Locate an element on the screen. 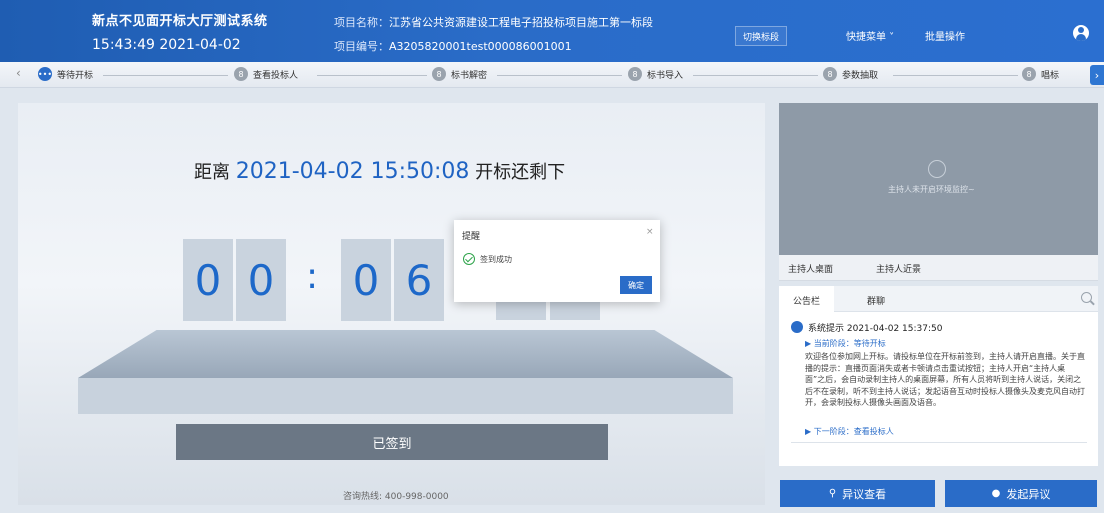  stage-item-view-bidders: 8 查看投标人 is located at coordinates (266, 74).